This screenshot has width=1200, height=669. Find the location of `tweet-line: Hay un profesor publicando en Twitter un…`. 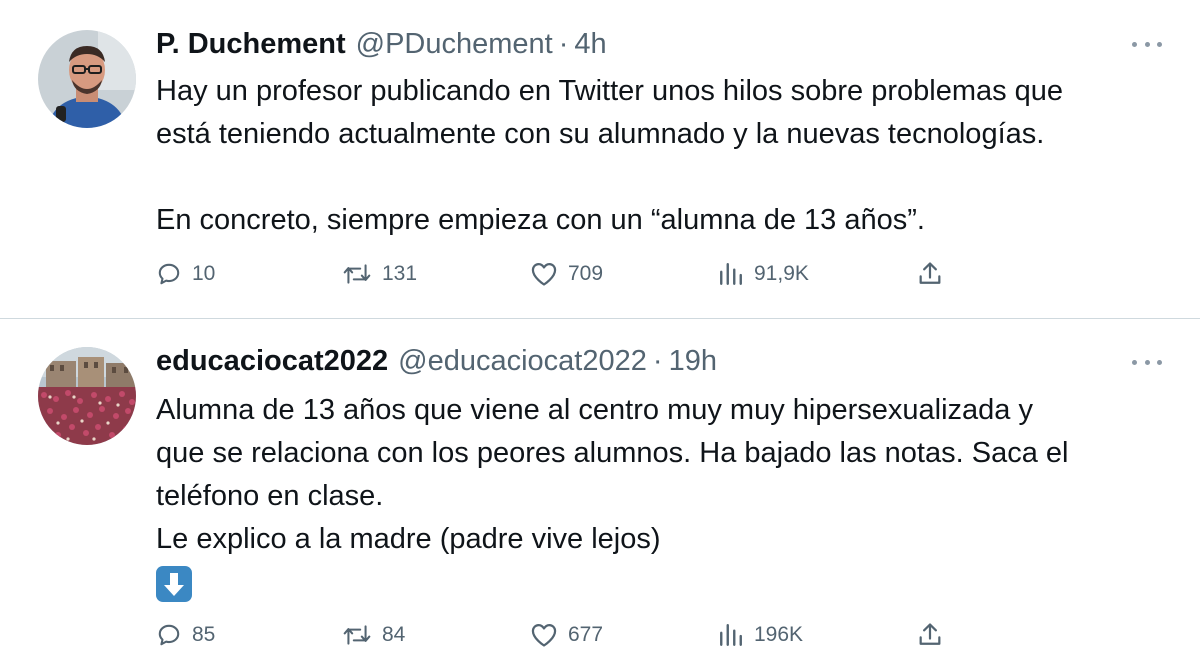

tweet-line: Hay un profesor publicando en Twitter un… is located at coordinates (610, 91).